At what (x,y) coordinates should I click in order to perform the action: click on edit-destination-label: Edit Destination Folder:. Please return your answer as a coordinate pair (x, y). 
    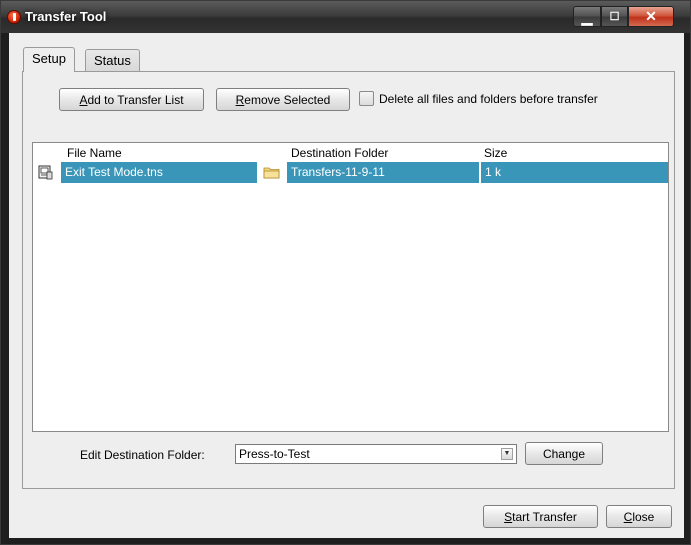
    Looking at the image, I should click on (142, 455).